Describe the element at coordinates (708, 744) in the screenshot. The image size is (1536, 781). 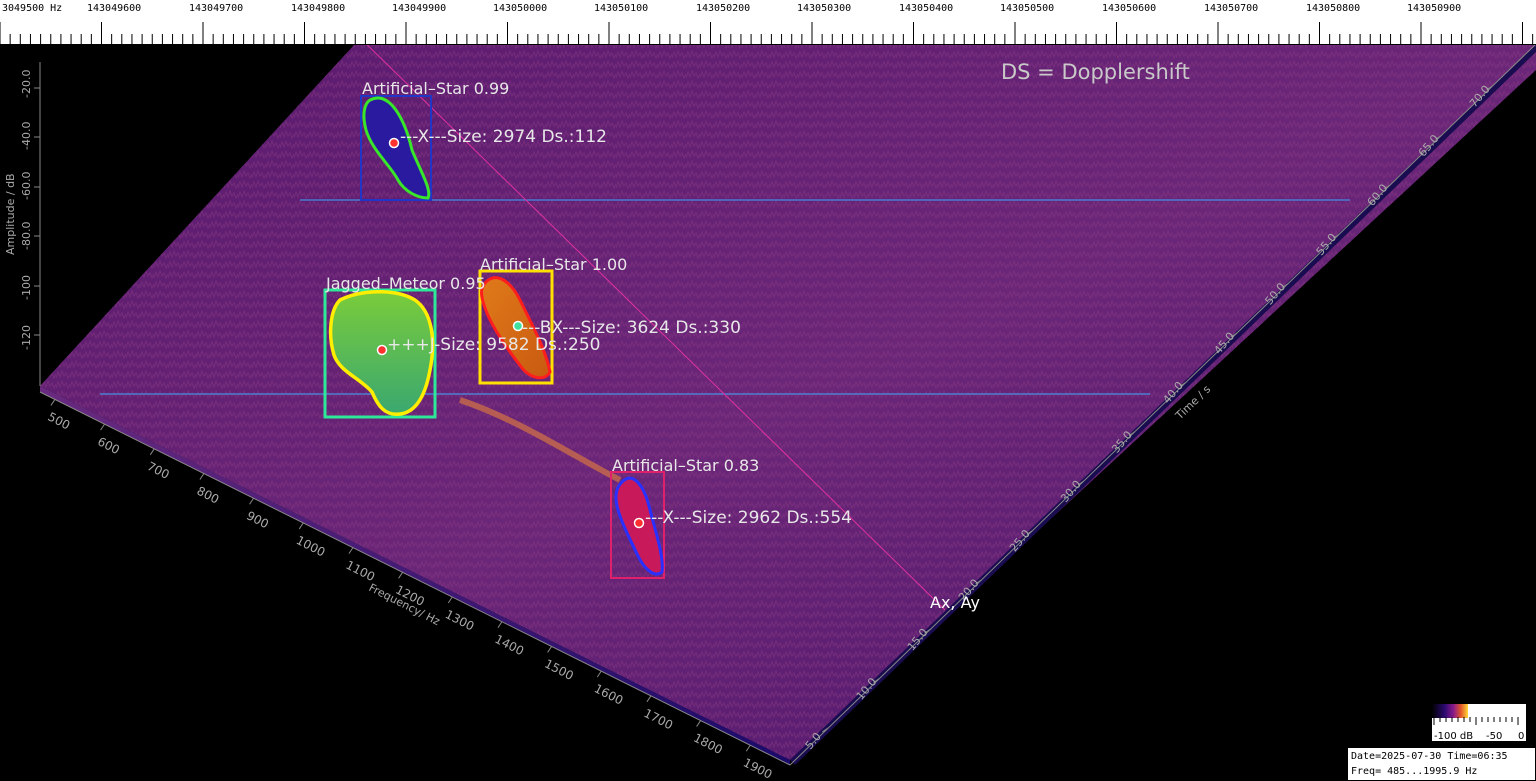
I see `freq-tick-label: 1800` at that location.